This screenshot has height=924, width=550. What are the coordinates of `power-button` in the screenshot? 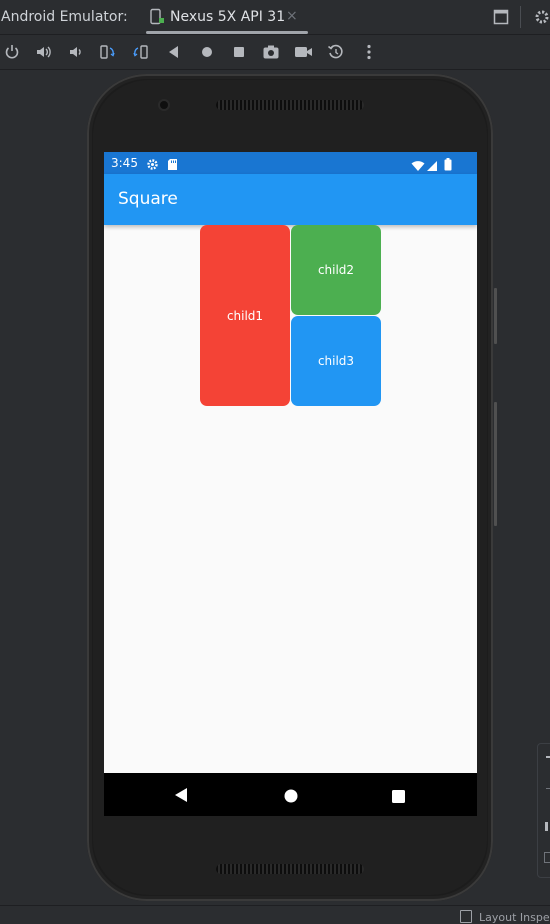 It's located at (495, 316).